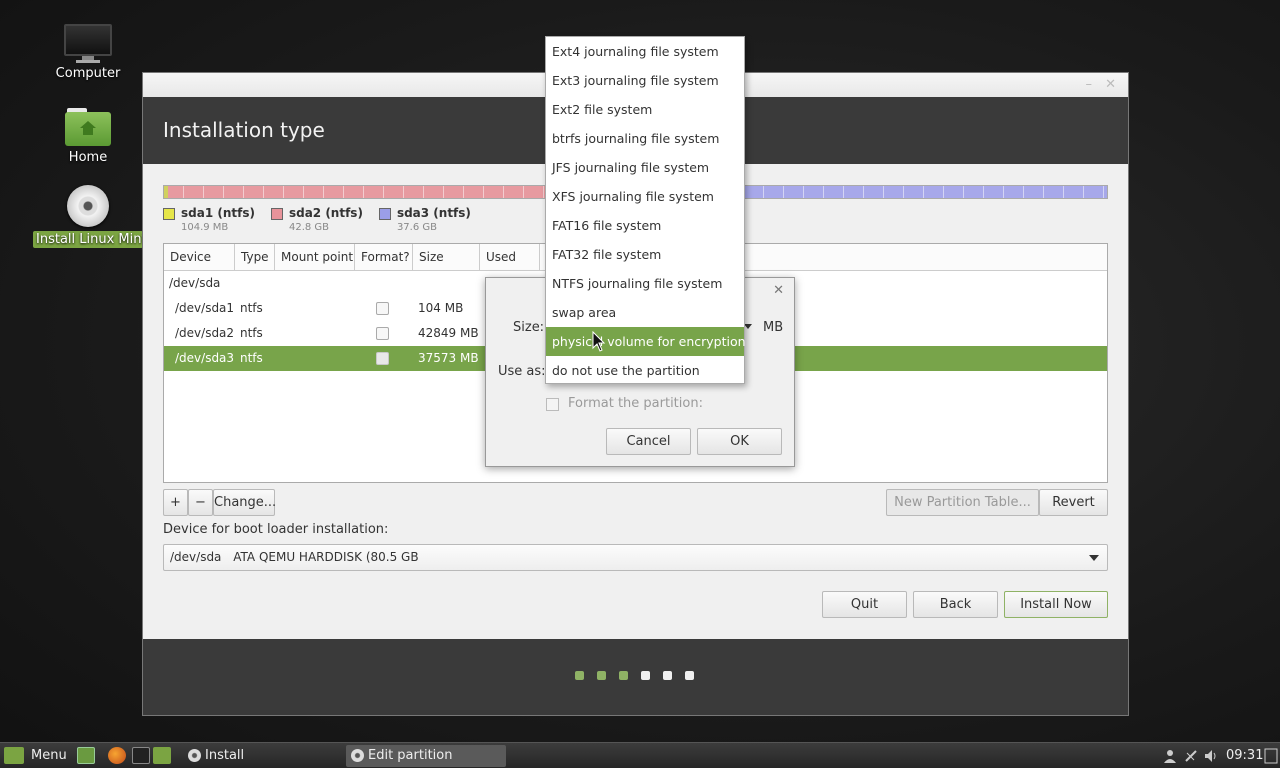 The width and height of the screenshot is (1280, 768). I want to click on mint-logo-icon, so click(14, 755).